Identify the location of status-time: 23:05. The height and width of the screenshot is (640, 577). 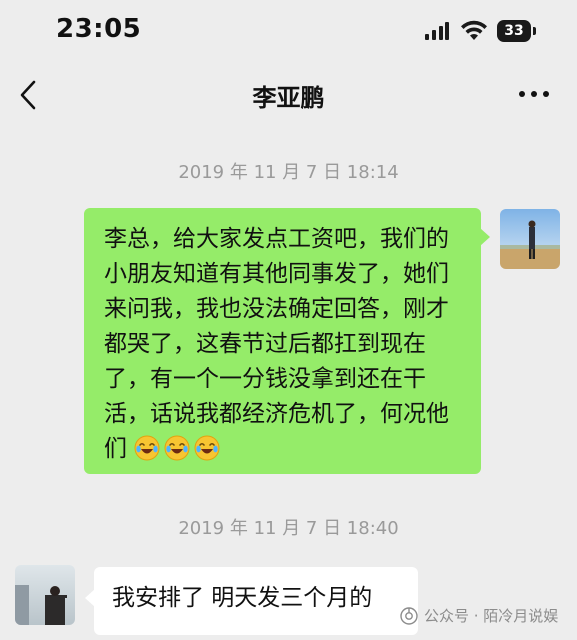
(99, 29).